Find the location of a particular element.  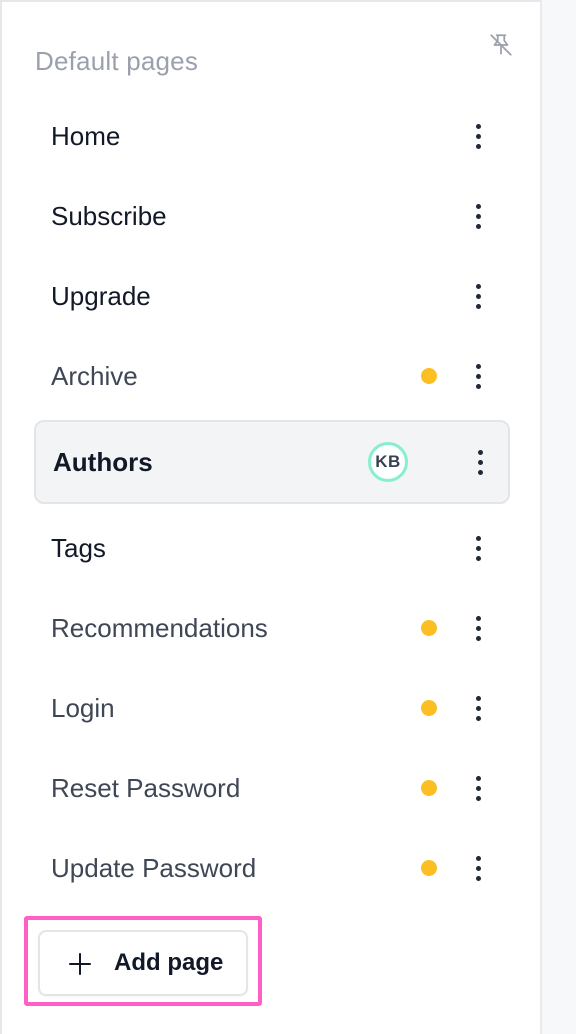

page-label: Home is located at coordinates (86, 135).